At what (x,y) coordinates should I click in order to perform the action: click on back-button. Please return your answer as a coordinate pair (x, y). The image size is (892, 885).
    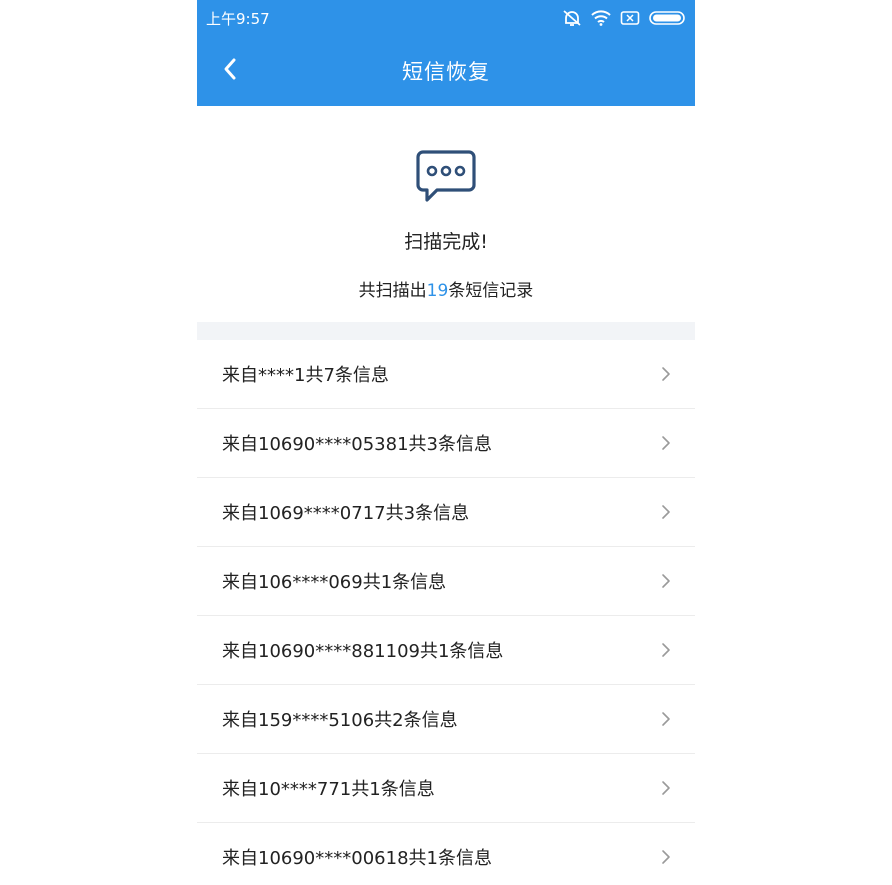
    Looking at the image, I should click on (230, 71).